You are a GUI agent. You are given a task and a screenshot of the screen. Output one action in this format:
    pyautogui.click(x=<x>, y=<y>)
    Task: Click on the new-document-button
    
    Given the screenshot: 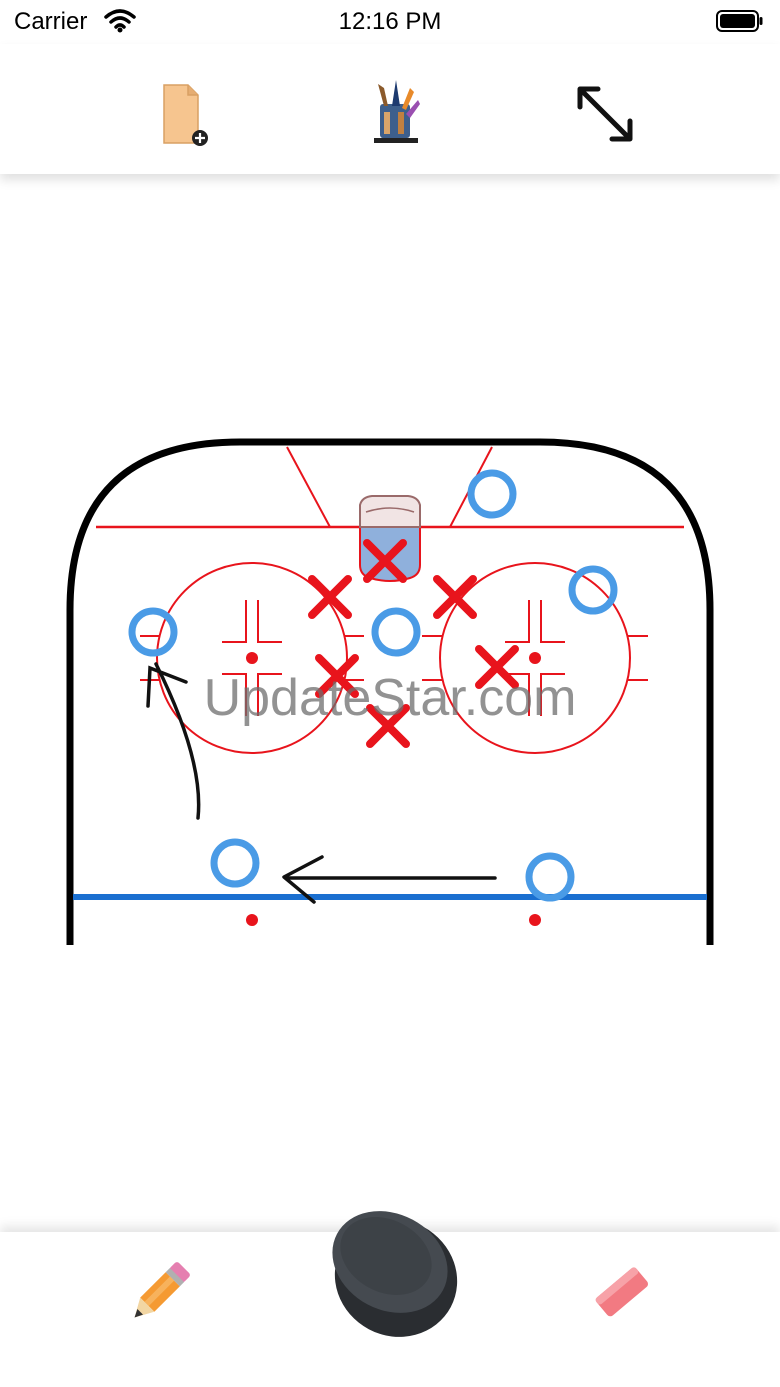 What is the action you would take?
    pyautogui.click(x=180, y=114)
    